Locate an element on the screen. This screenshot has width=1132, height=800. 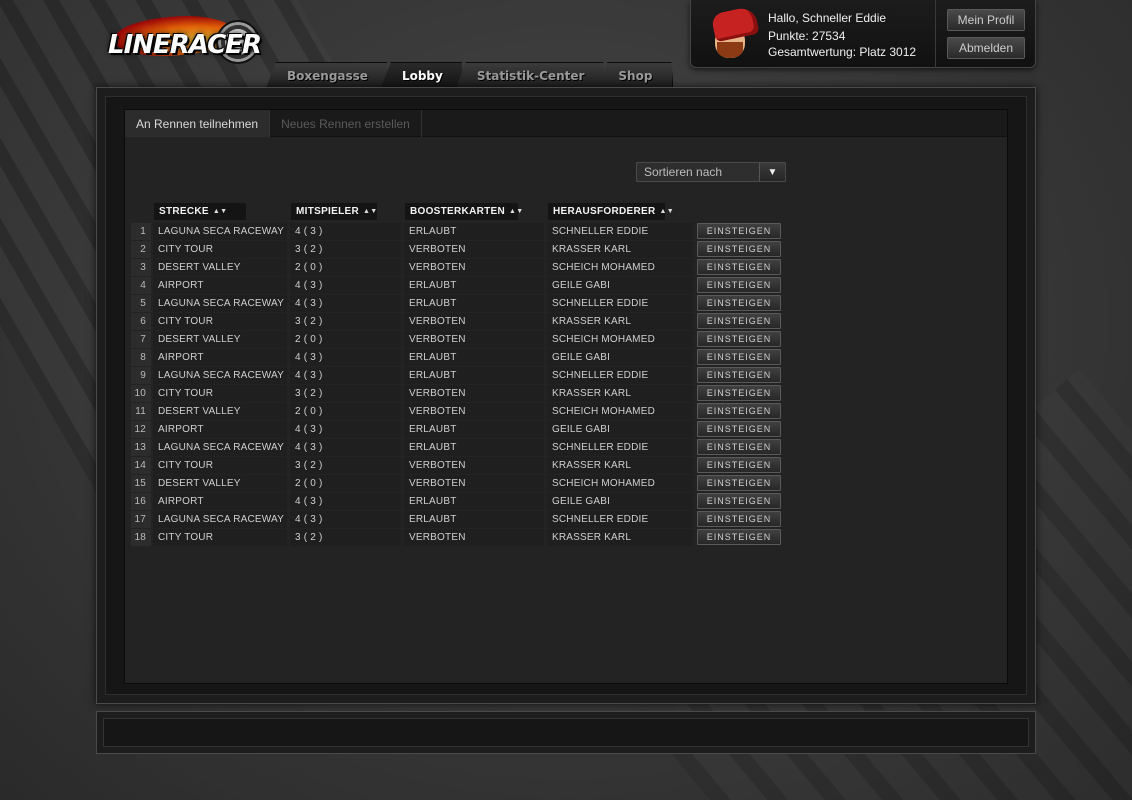
sort-dropdown: Sortieren nach ▼ is located at coordinates (711, 172).